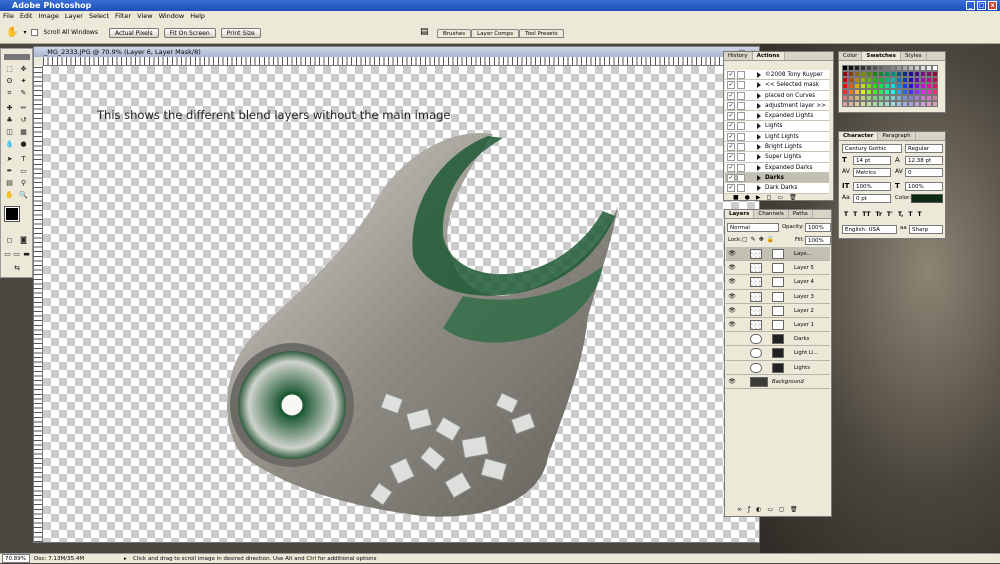  What do you see at coordinates (541, 33) in the screenshot?
I see `well-tab-tool-presets: Tool Presets` at bounding box center [541, 33].